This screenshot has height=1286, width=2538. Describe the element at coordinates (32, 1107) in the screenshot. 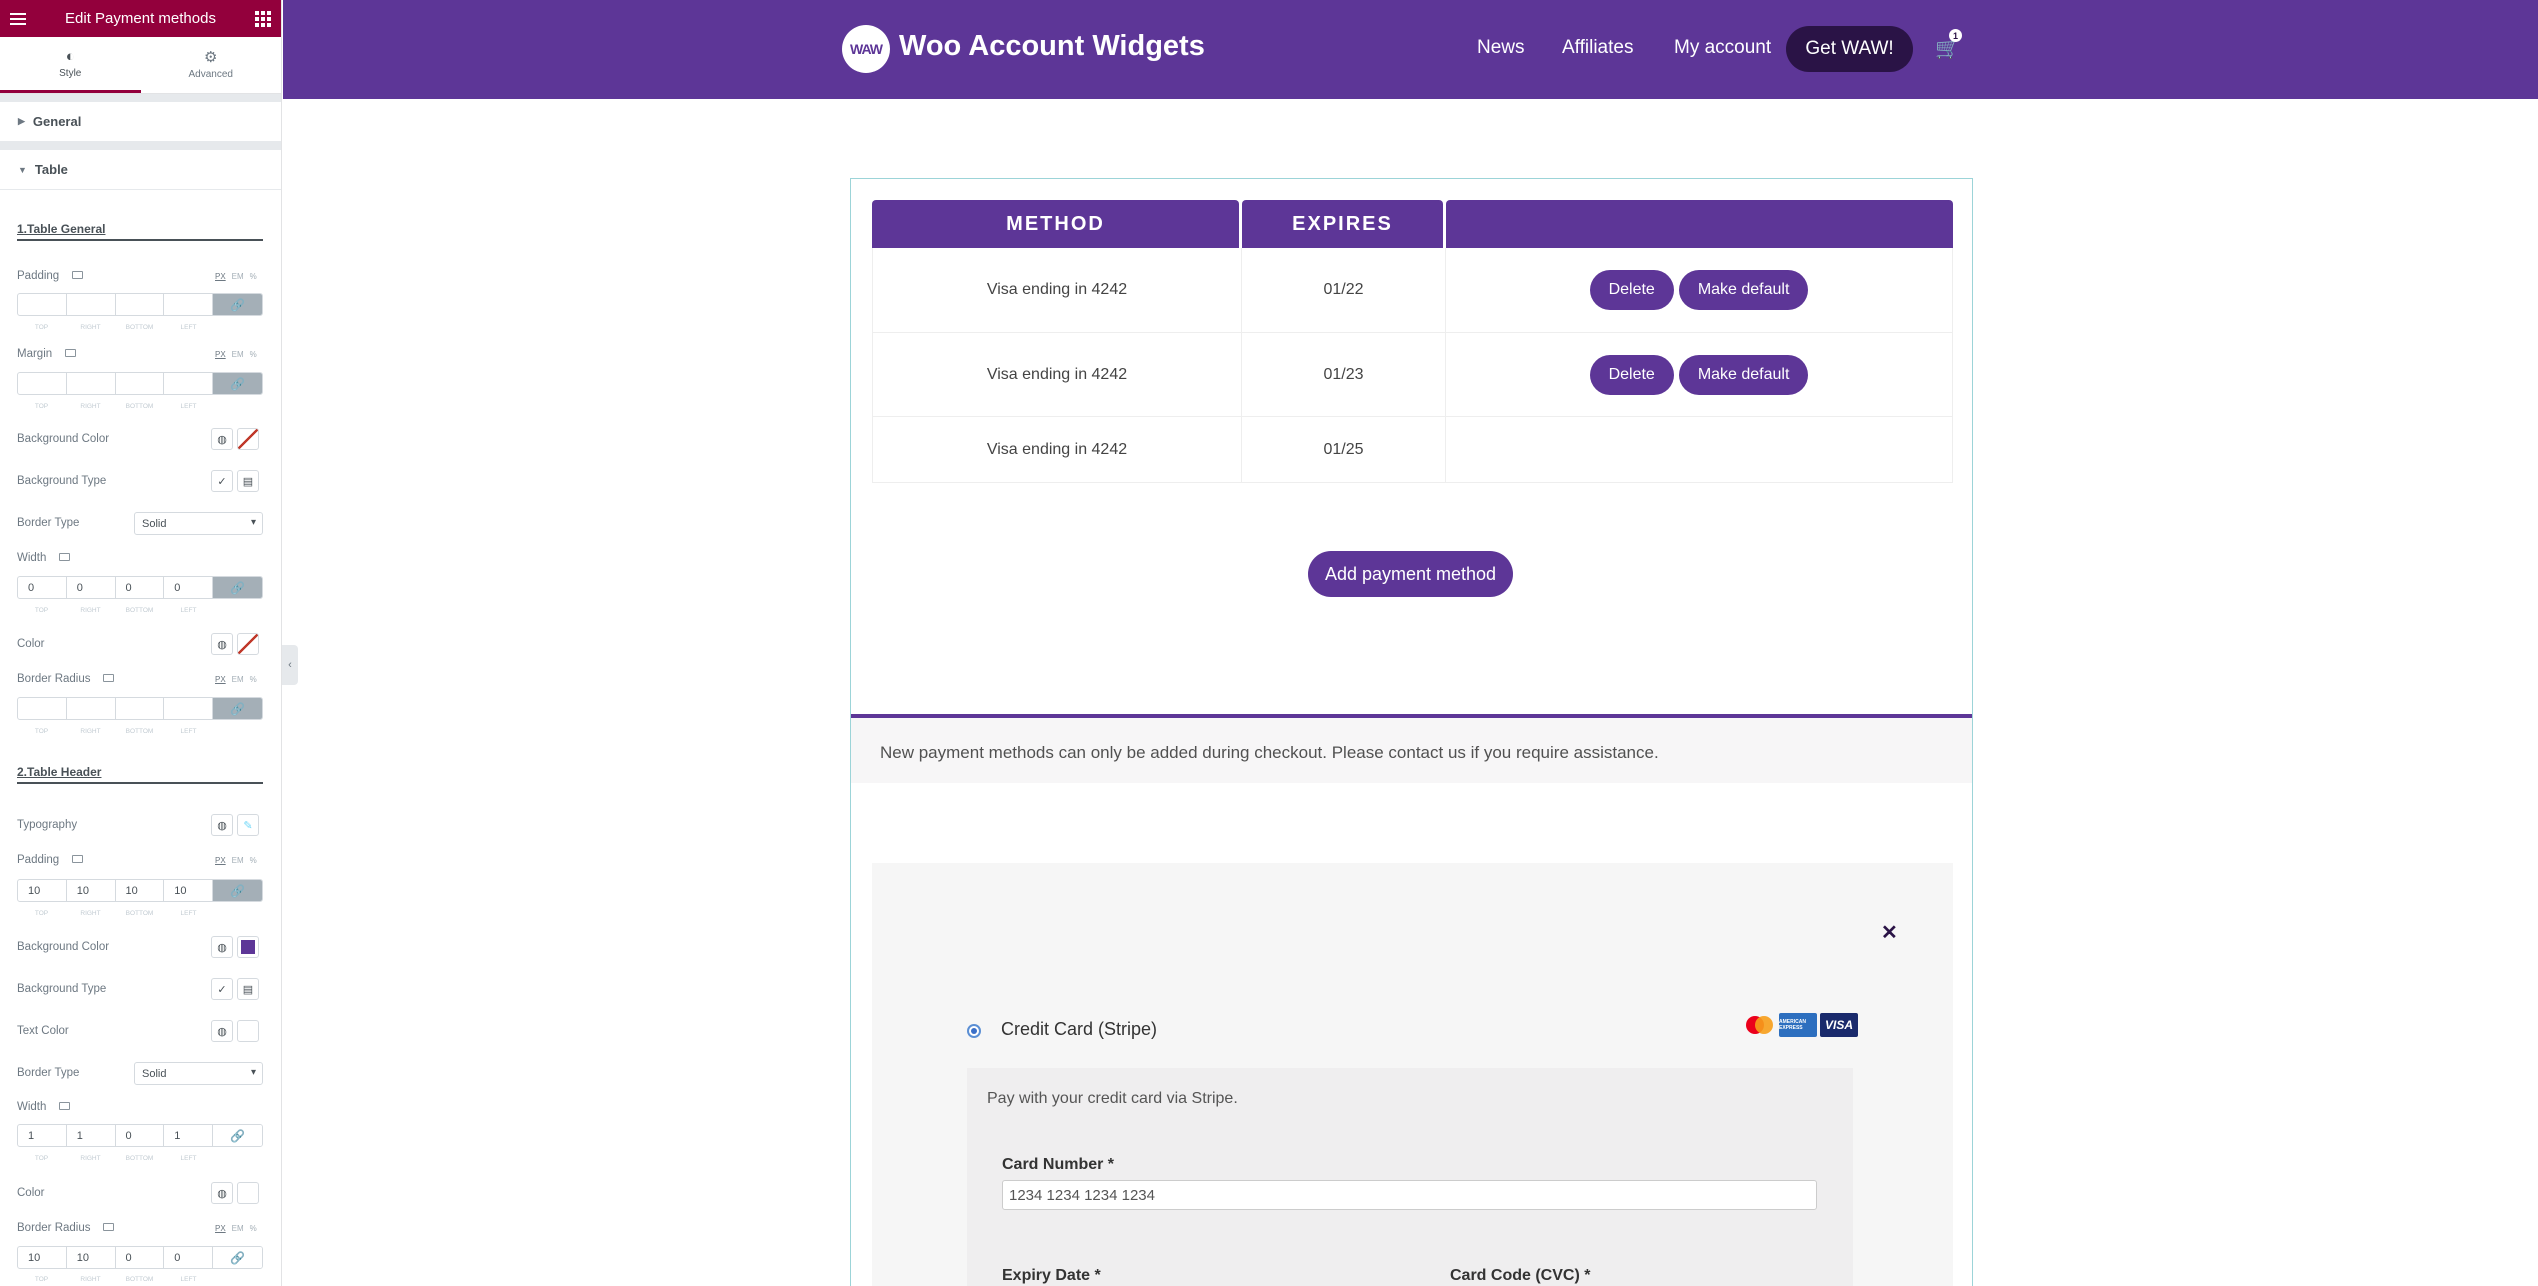

I see `width-label: Width` at that location.